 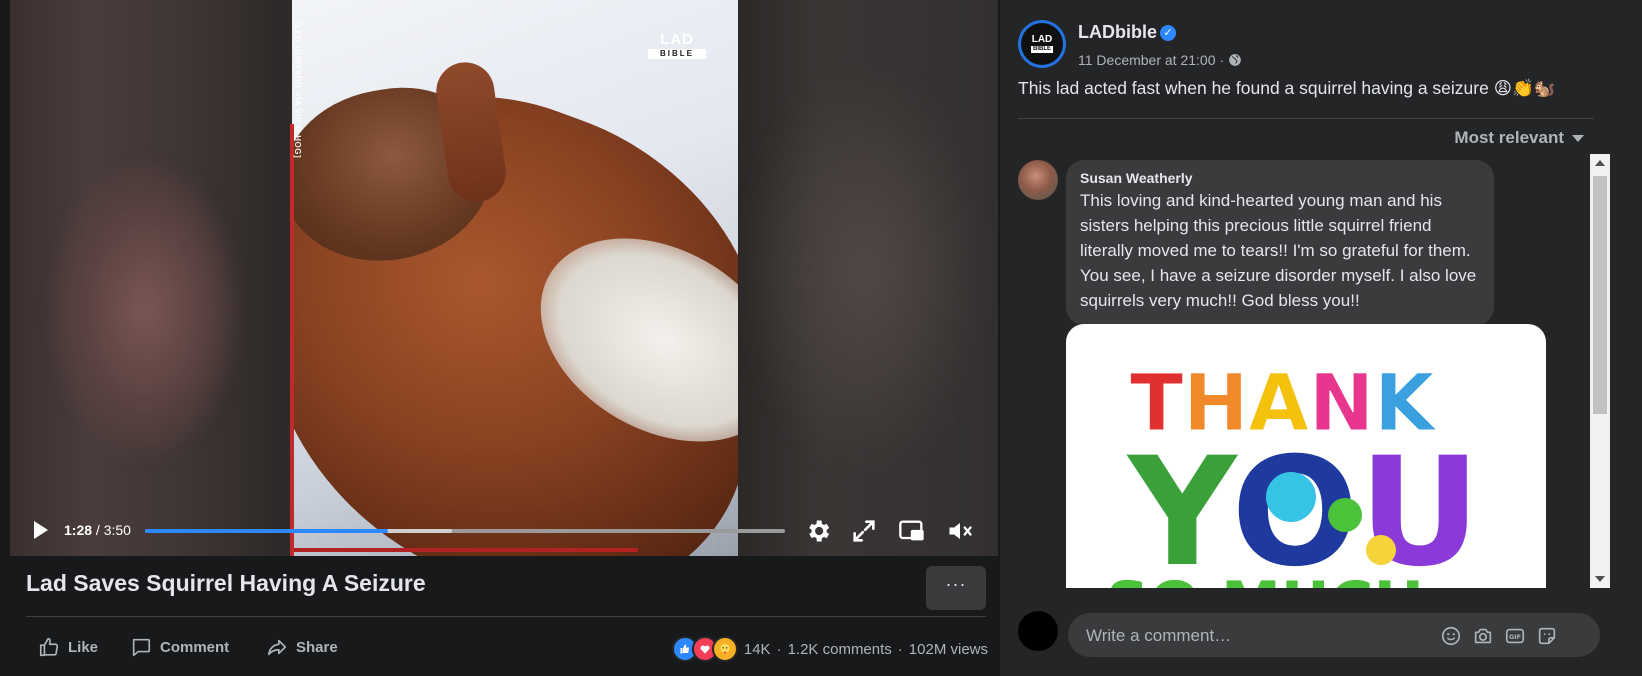 What do you see at coordinates (145, 310) in the screenshot?
I see `blurred-hand` at bounding box center [145, 310].